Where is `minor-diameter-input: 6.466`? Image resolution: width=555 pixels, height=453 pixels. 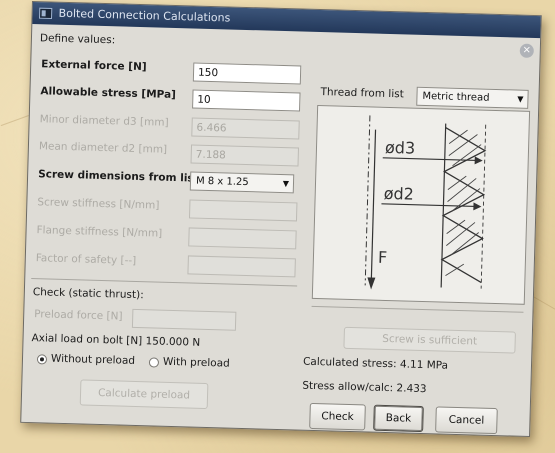 minor-diameter-input: 6.466 is located at coordinates (245, 128).